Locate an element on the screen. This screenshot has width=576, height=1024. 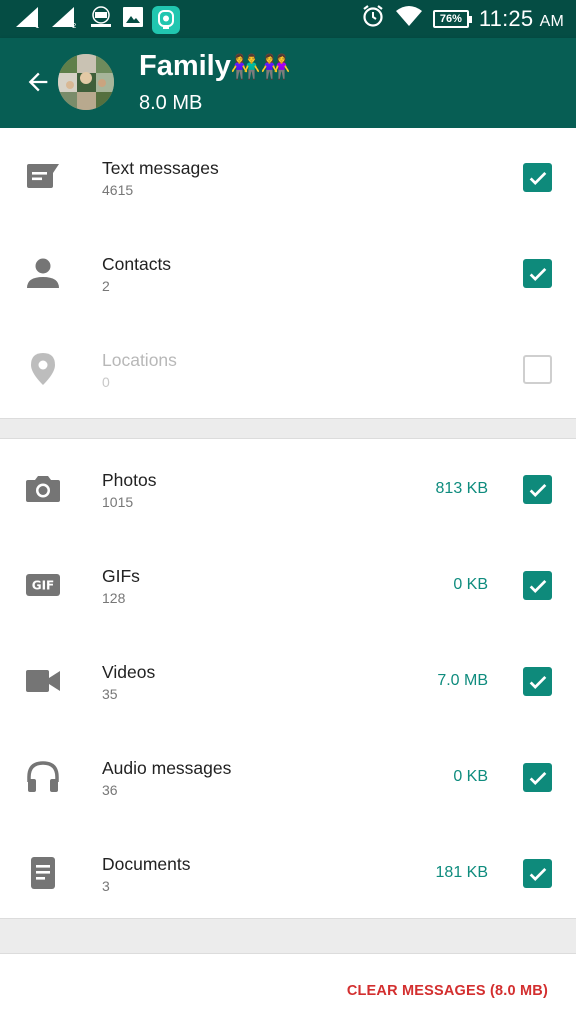
video-icon is located at coordinates (43, 681).